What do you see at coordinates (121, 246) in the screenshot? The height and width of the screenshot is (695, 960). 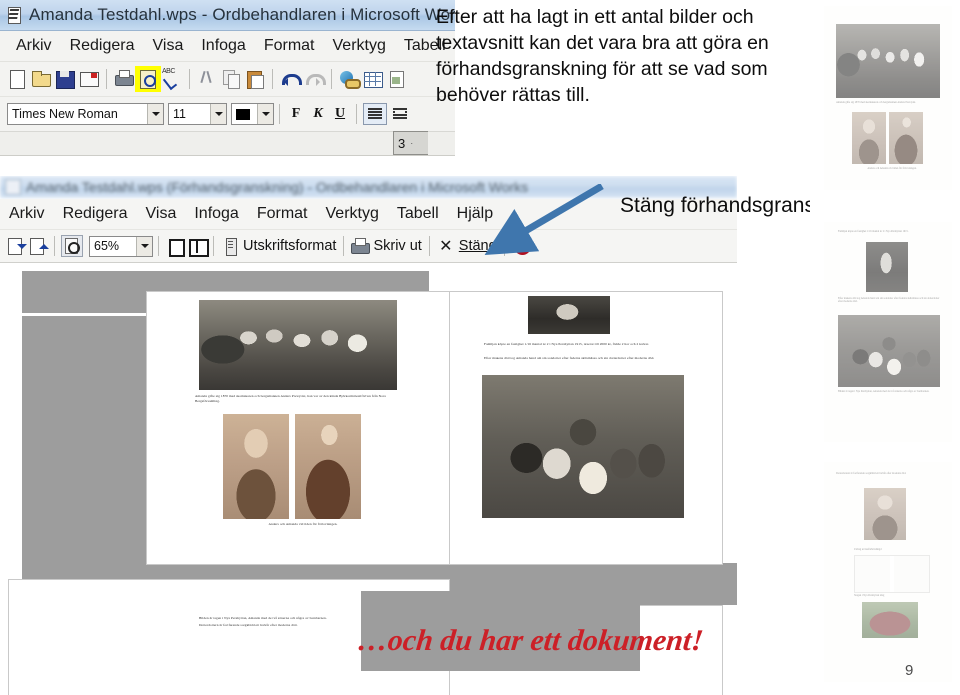 I see `zoom-level-select: 65%` at bounding box center [121, 246].